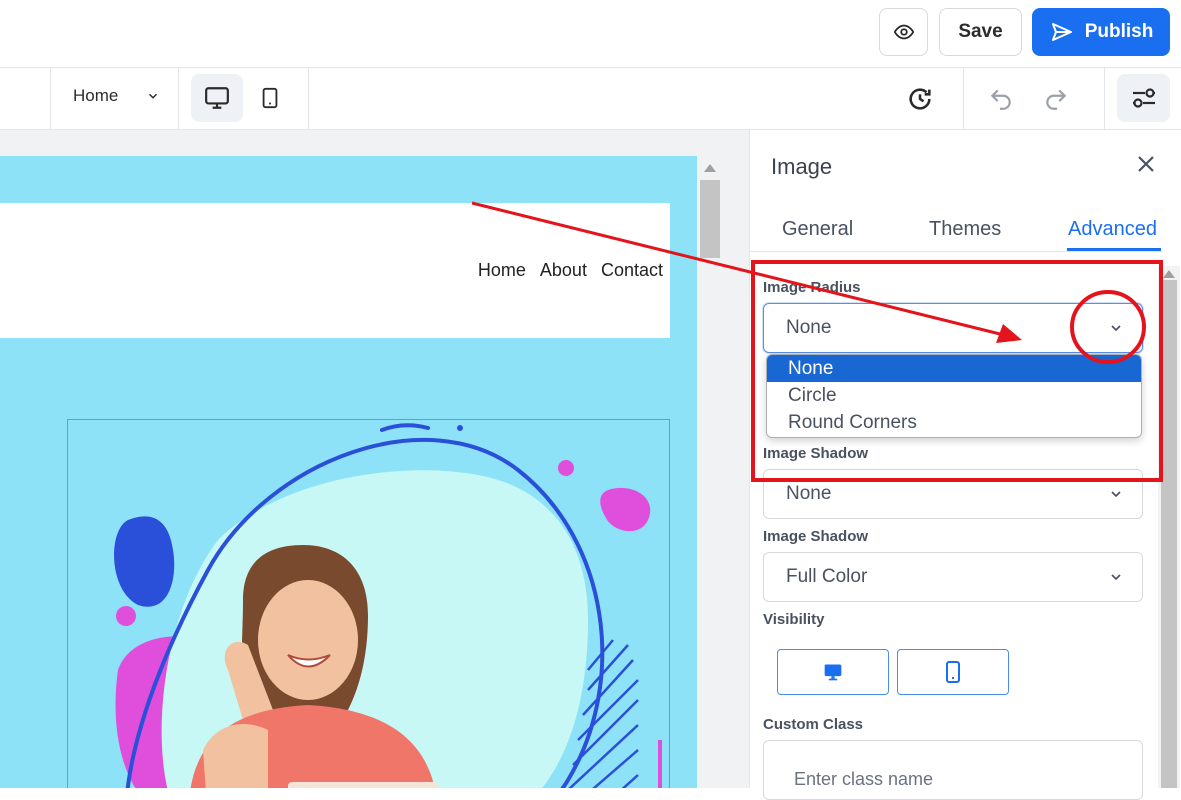  I want to click on image-radius-select: None, so click(953, 328).